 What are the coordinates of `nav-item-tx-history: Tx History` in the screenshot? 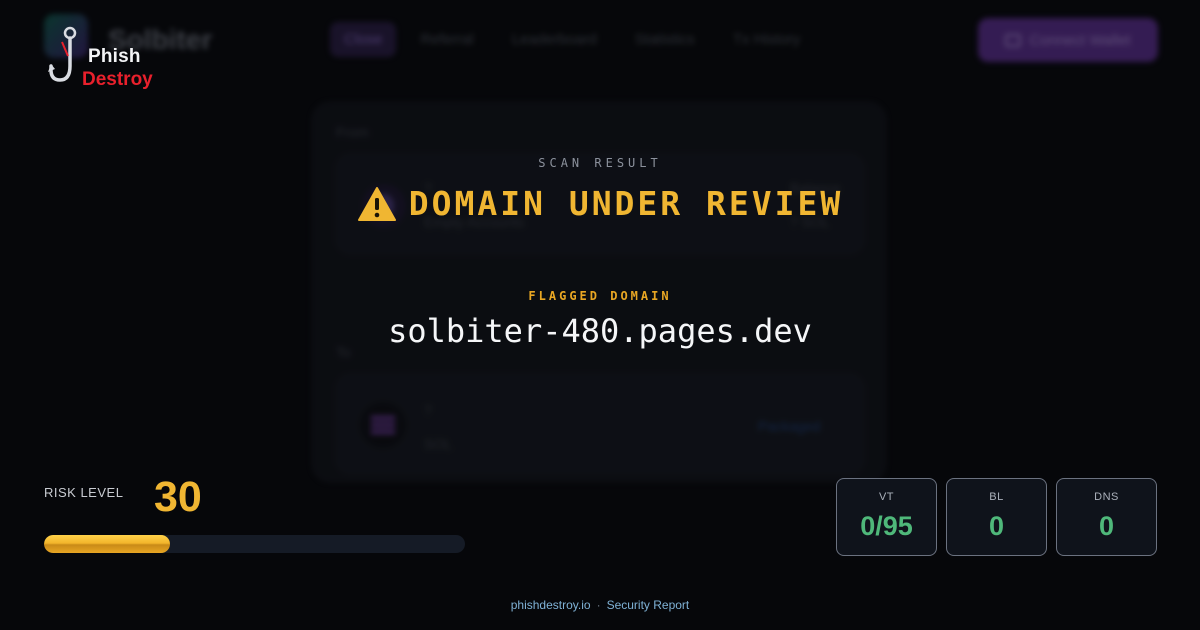 It's located at (767, 39).